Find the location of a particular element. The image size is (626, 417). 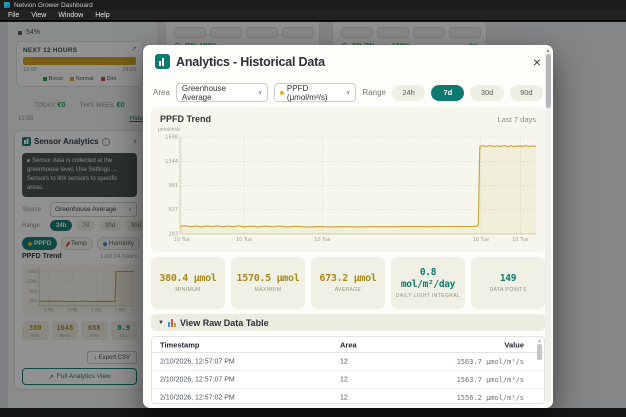

col-value: Value is located at coordinates (514, 344).